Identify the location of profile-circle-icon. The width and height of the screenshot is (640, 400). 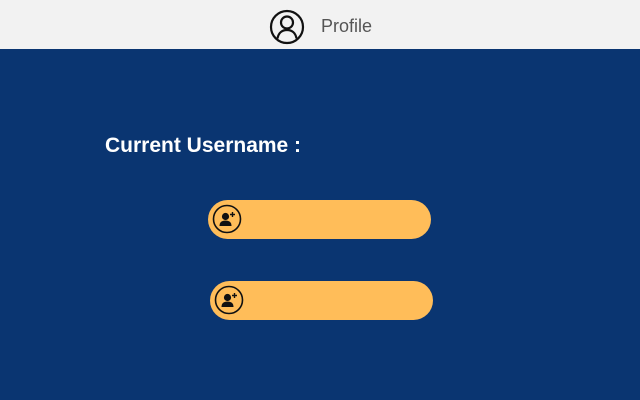
(287, 27).